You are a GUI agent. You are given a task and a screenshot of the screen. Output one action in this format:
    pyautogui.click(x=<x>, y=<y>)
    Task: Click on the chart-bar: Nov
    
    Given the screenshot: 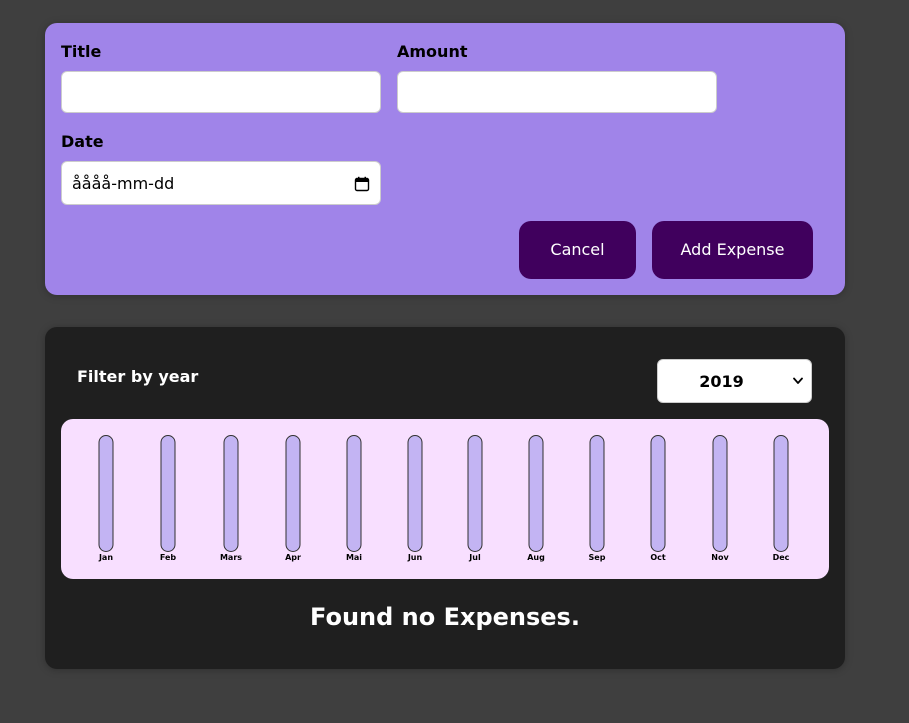 What is the action you would take?
    pyautogui.click(x=720, y=500)
    